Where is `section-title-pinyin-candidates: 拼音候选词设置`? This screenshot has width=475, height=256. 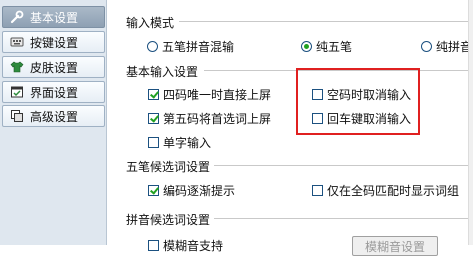
section-title-pinyin-candidates: 拼音候选词设置 is located at coordinates (168, 220).